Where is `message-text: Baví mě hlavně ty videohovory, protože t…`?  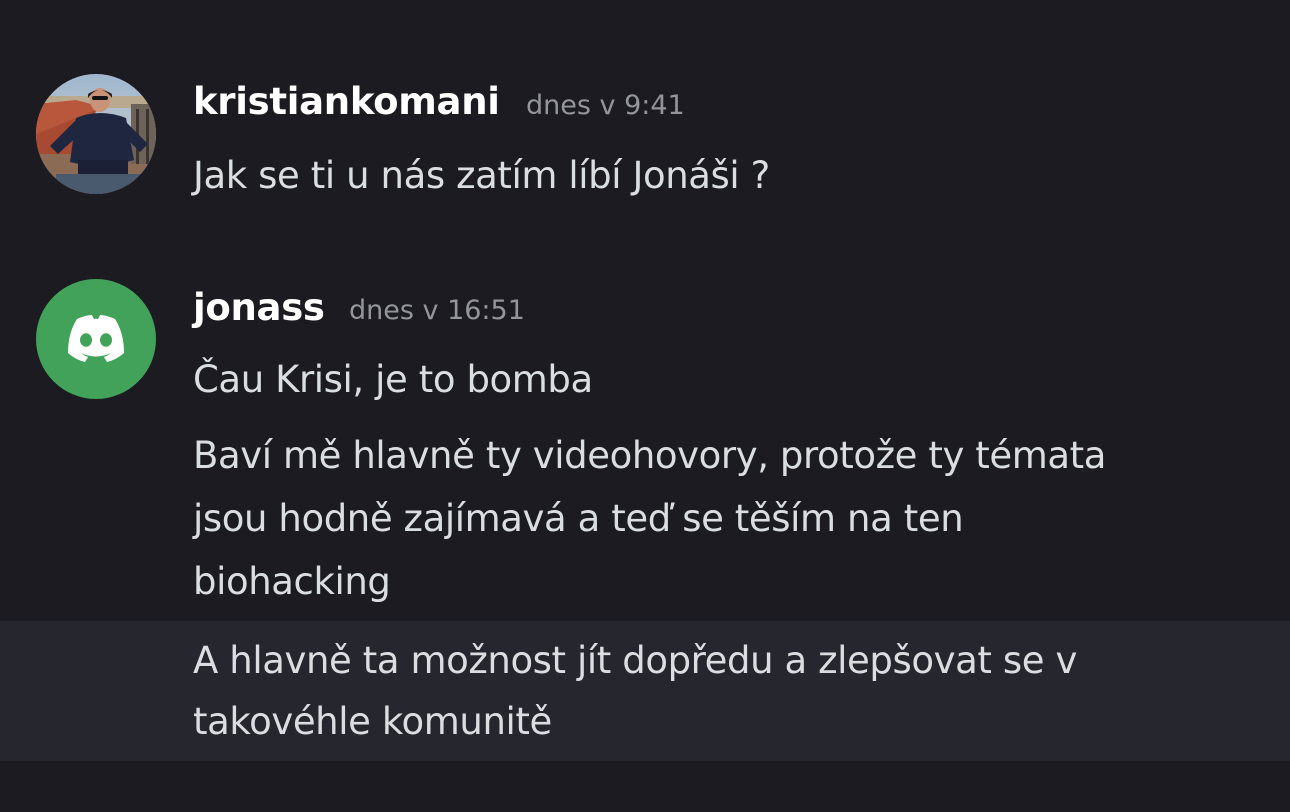
message-text: Baví mě hlavně ty videohovory, protože t… is located at coordinates (650, 455).